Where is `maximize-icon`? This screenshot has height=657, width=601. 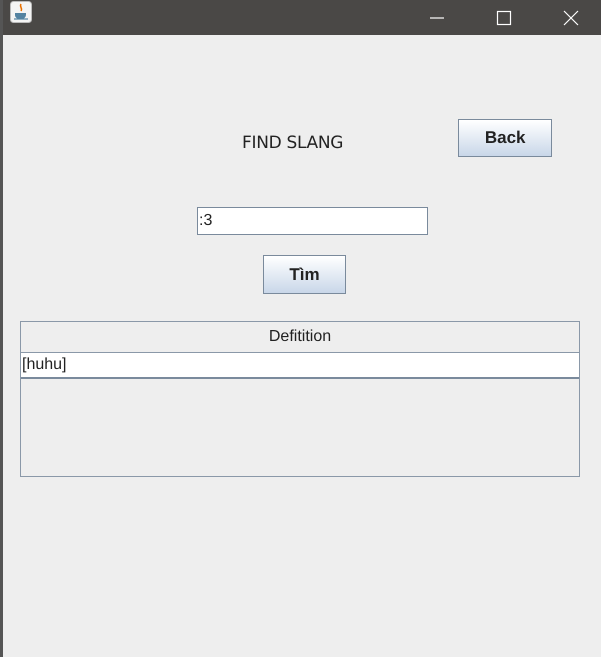 maximize-icon is located at coordinates (504, 18).